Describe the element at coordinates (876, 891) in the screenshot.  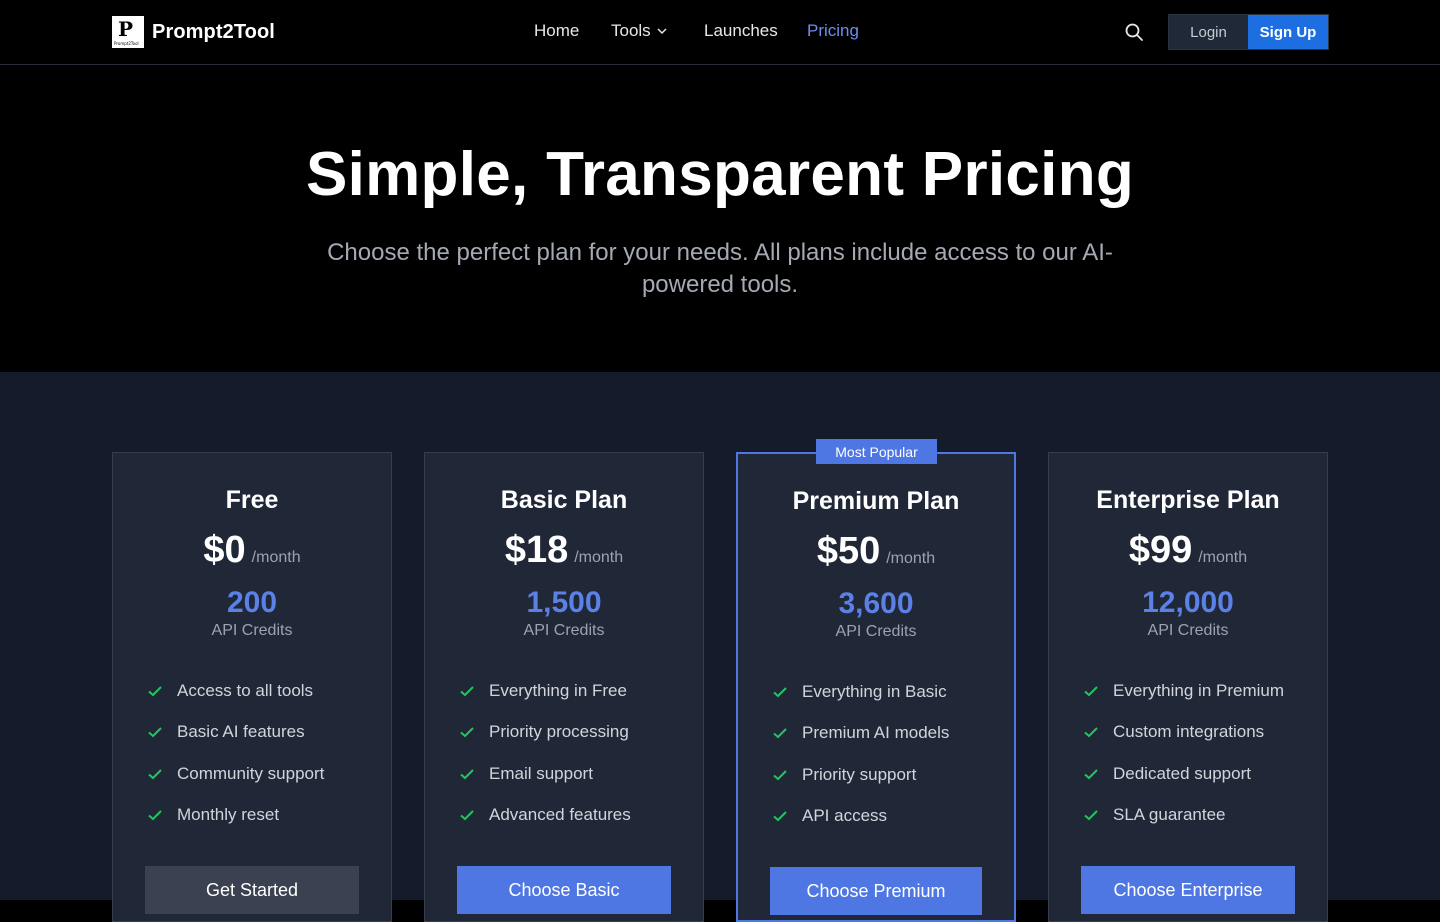
I see `choose-premium-button: Choose Premium` at that location.